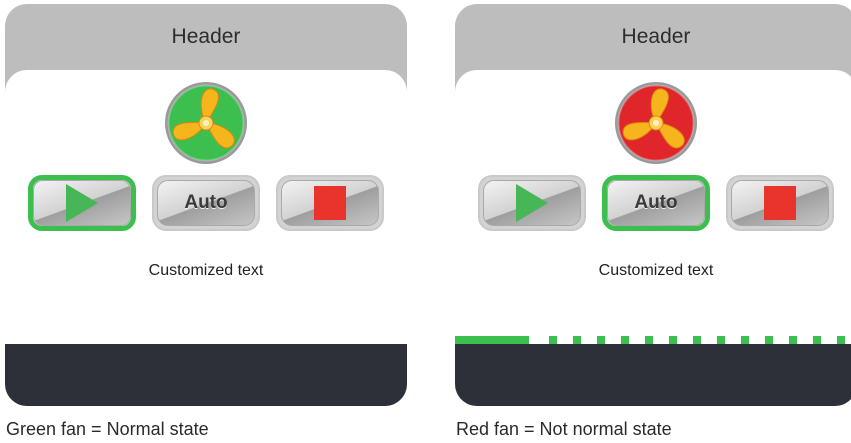  What do you see at coordinates (564, 429) in the screenshot?
I see `caption-alert: Red fan = Not normal state` at bounding box center [564, 429].